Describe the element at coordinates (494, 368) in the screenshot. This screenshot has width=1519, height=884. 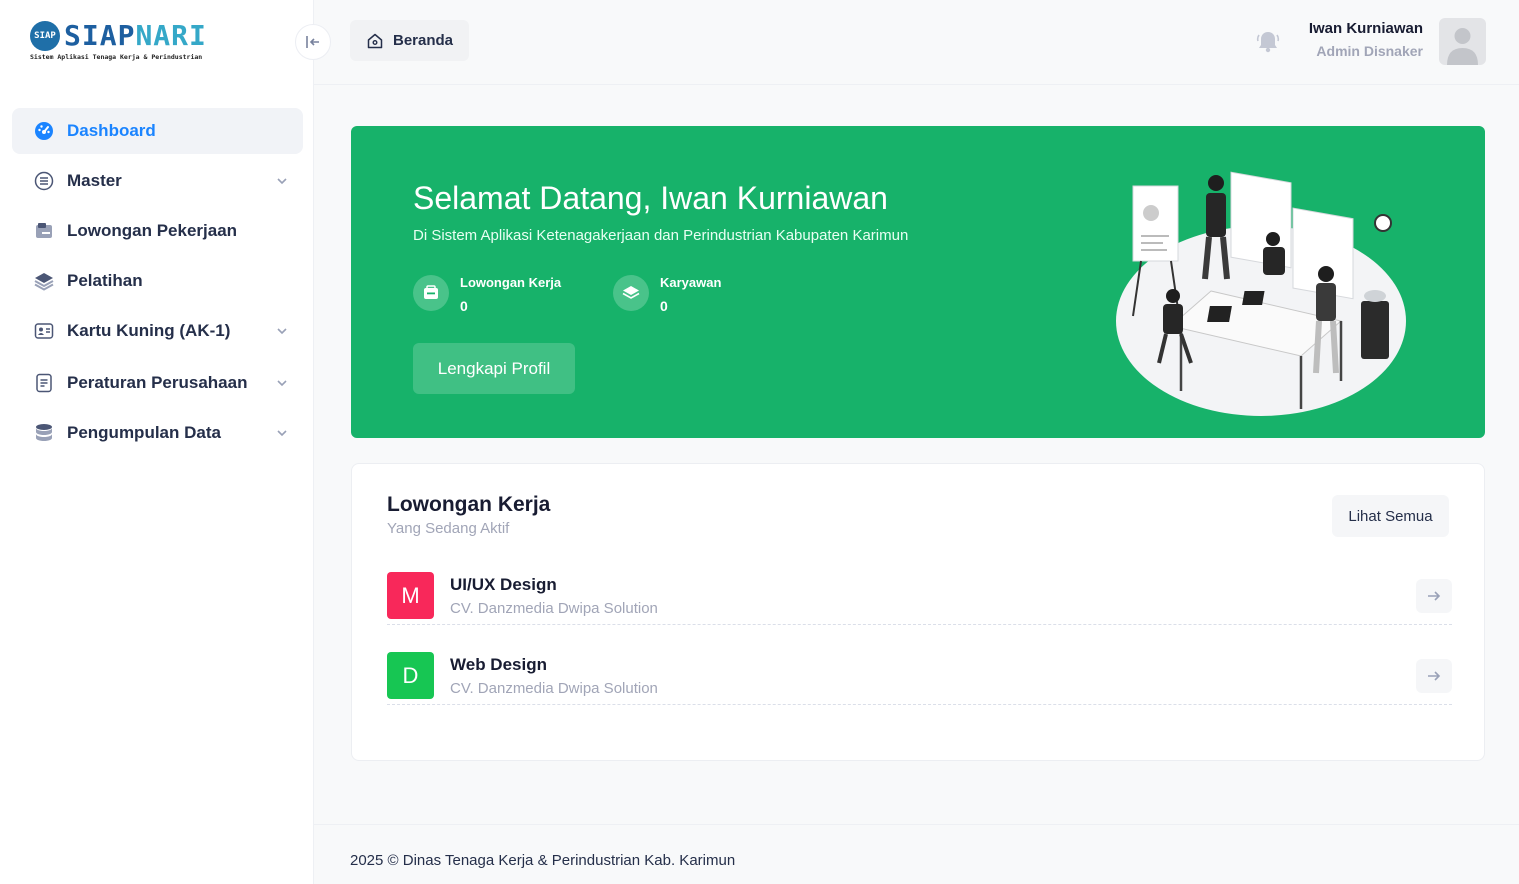
I see `complete-profile-button: Lengkapi Profil` at that location.